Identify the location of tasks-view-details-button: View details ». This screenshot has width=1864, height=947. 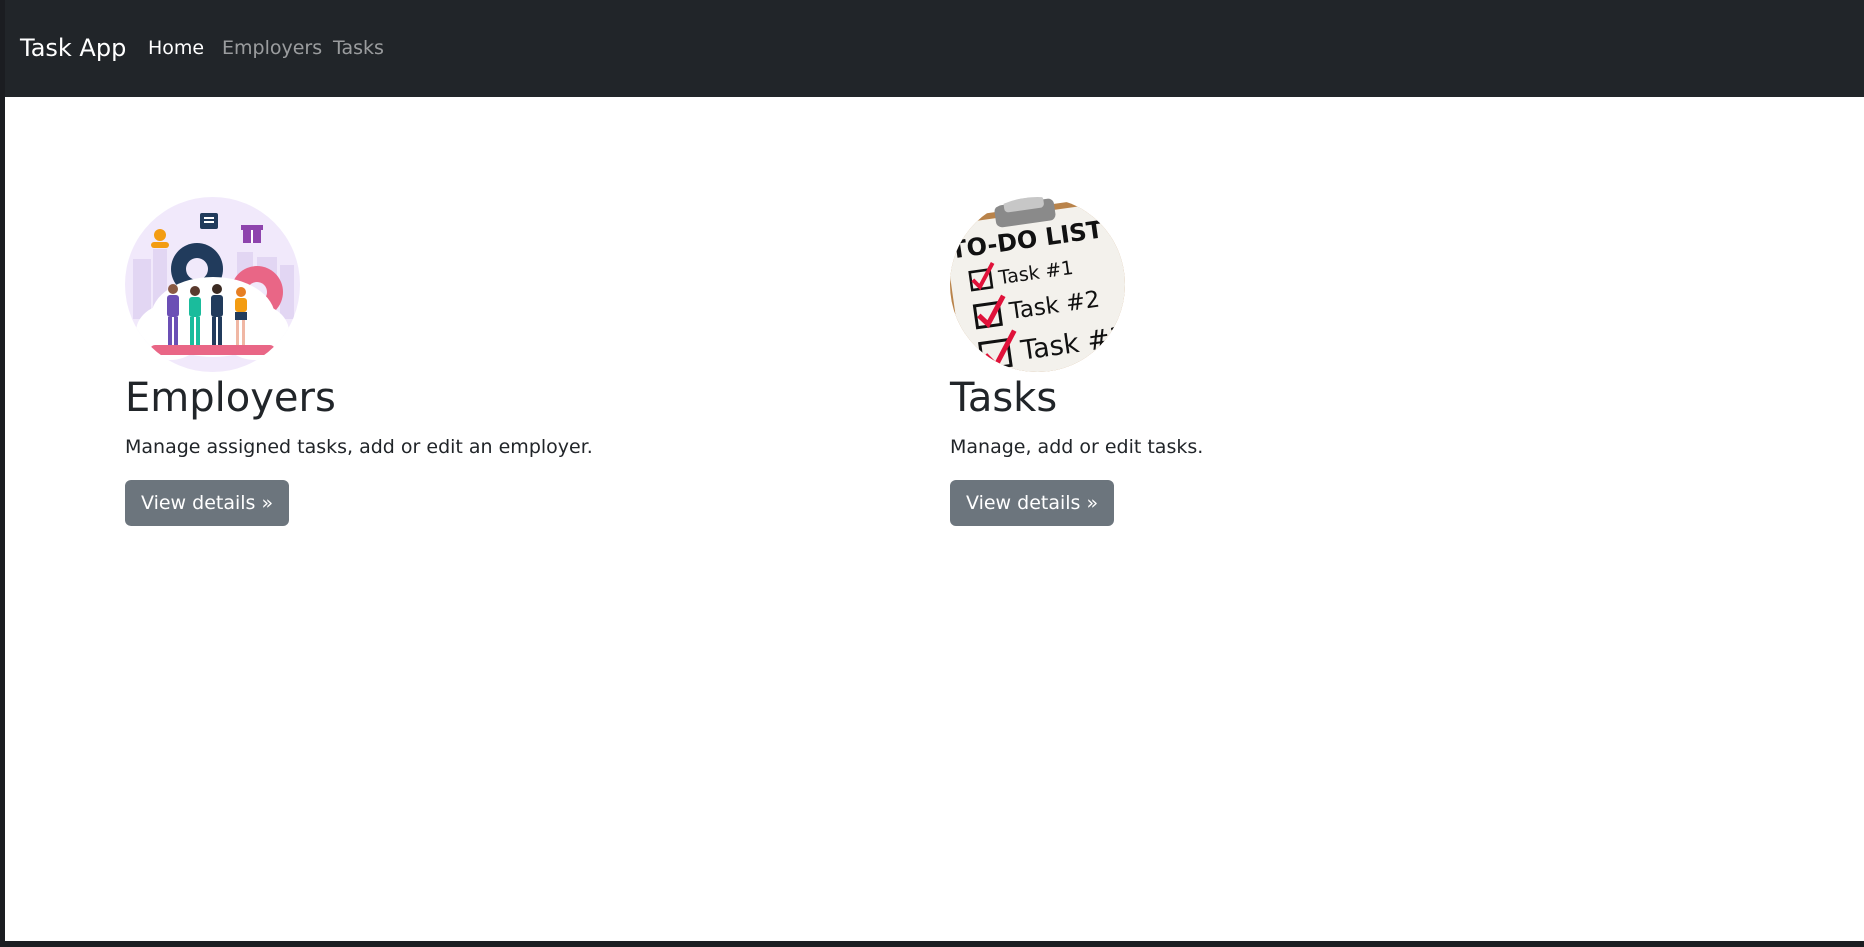
(1032, 503).